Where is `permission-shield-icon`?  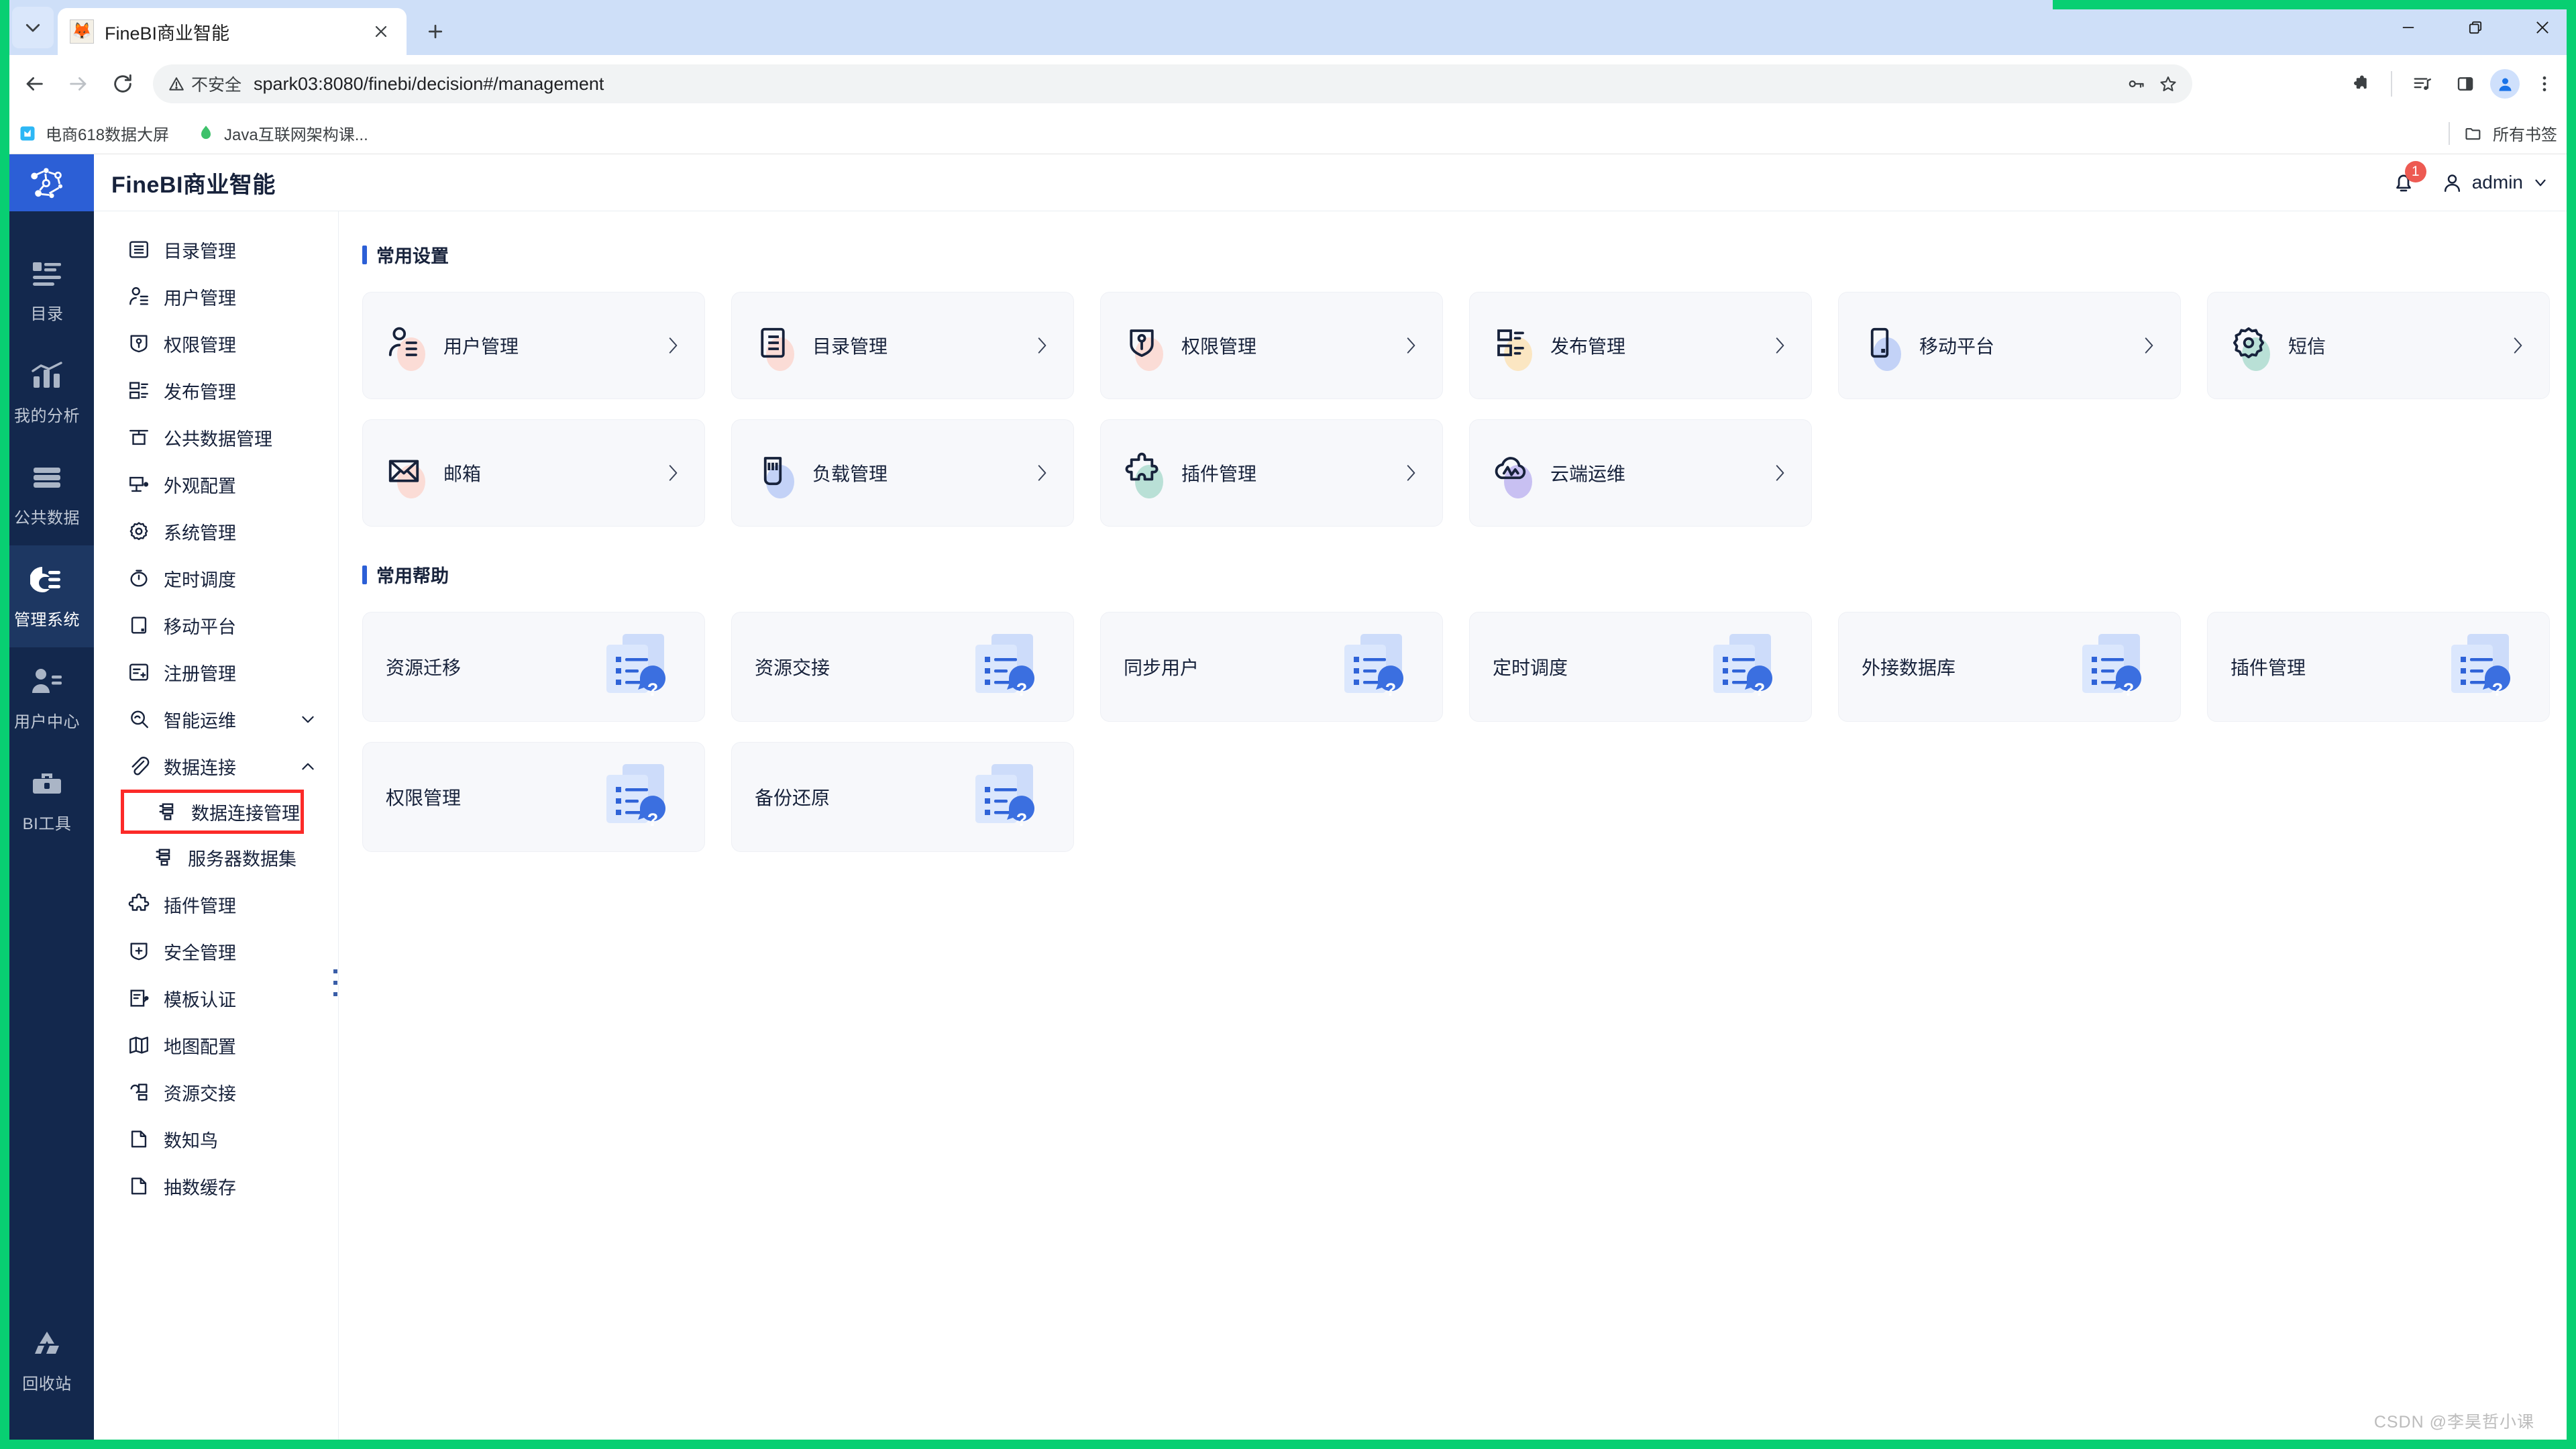 permission-shield-icon is located at coordinates (139, 343).